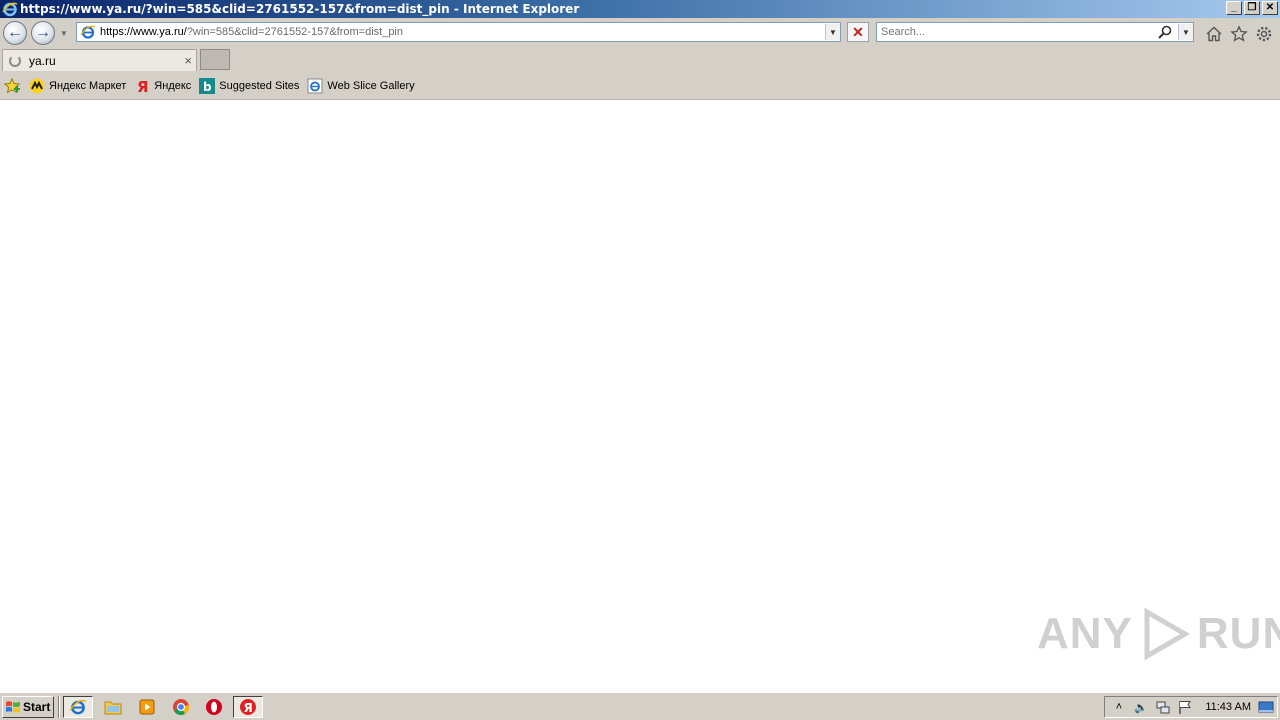  I want to click on show-desktop-icon, so click(1266, 707).